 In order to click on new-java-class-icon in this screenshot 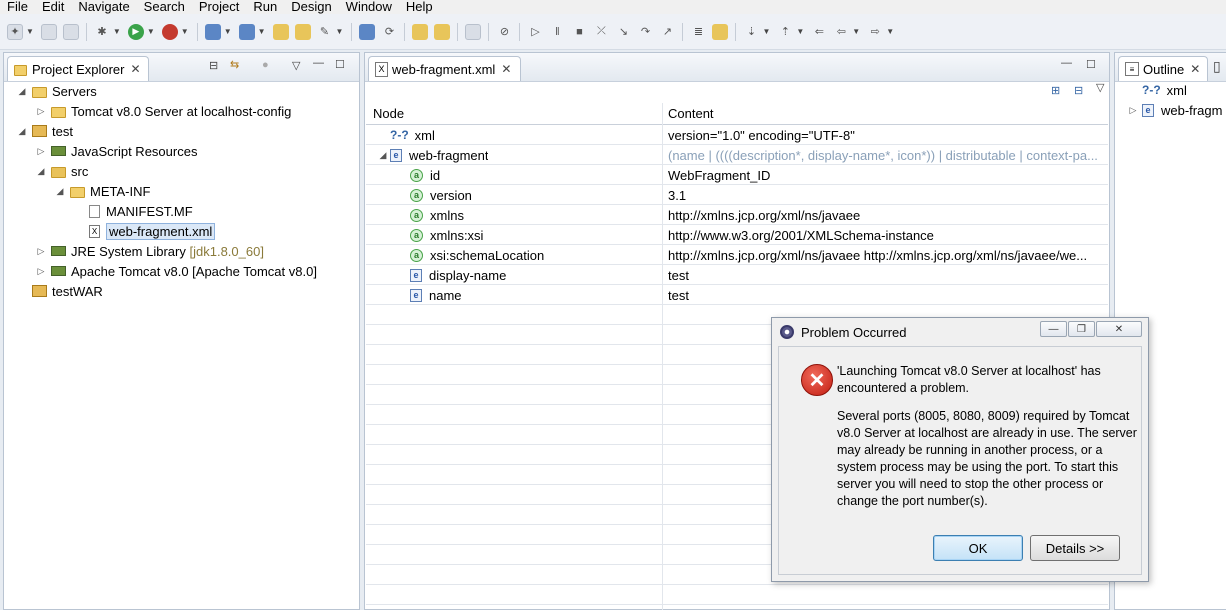, I will do `click(246, 31)`.